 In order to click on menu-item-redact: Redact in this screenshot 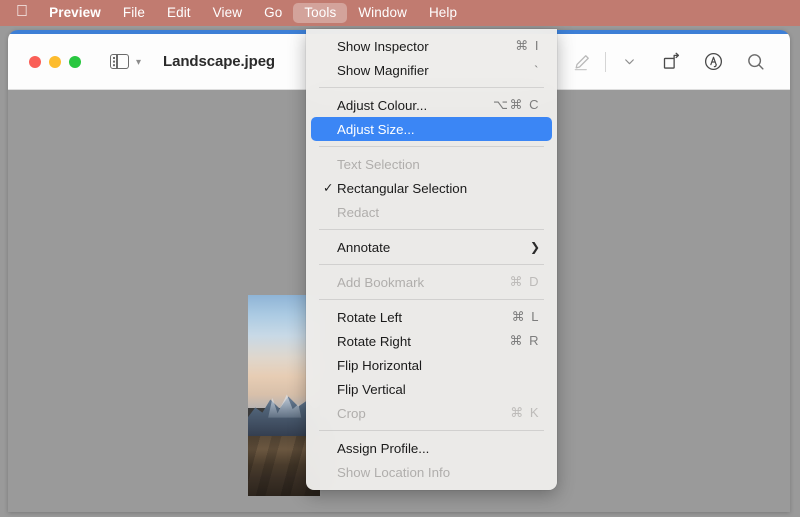, I will do `click(431, 212)`.